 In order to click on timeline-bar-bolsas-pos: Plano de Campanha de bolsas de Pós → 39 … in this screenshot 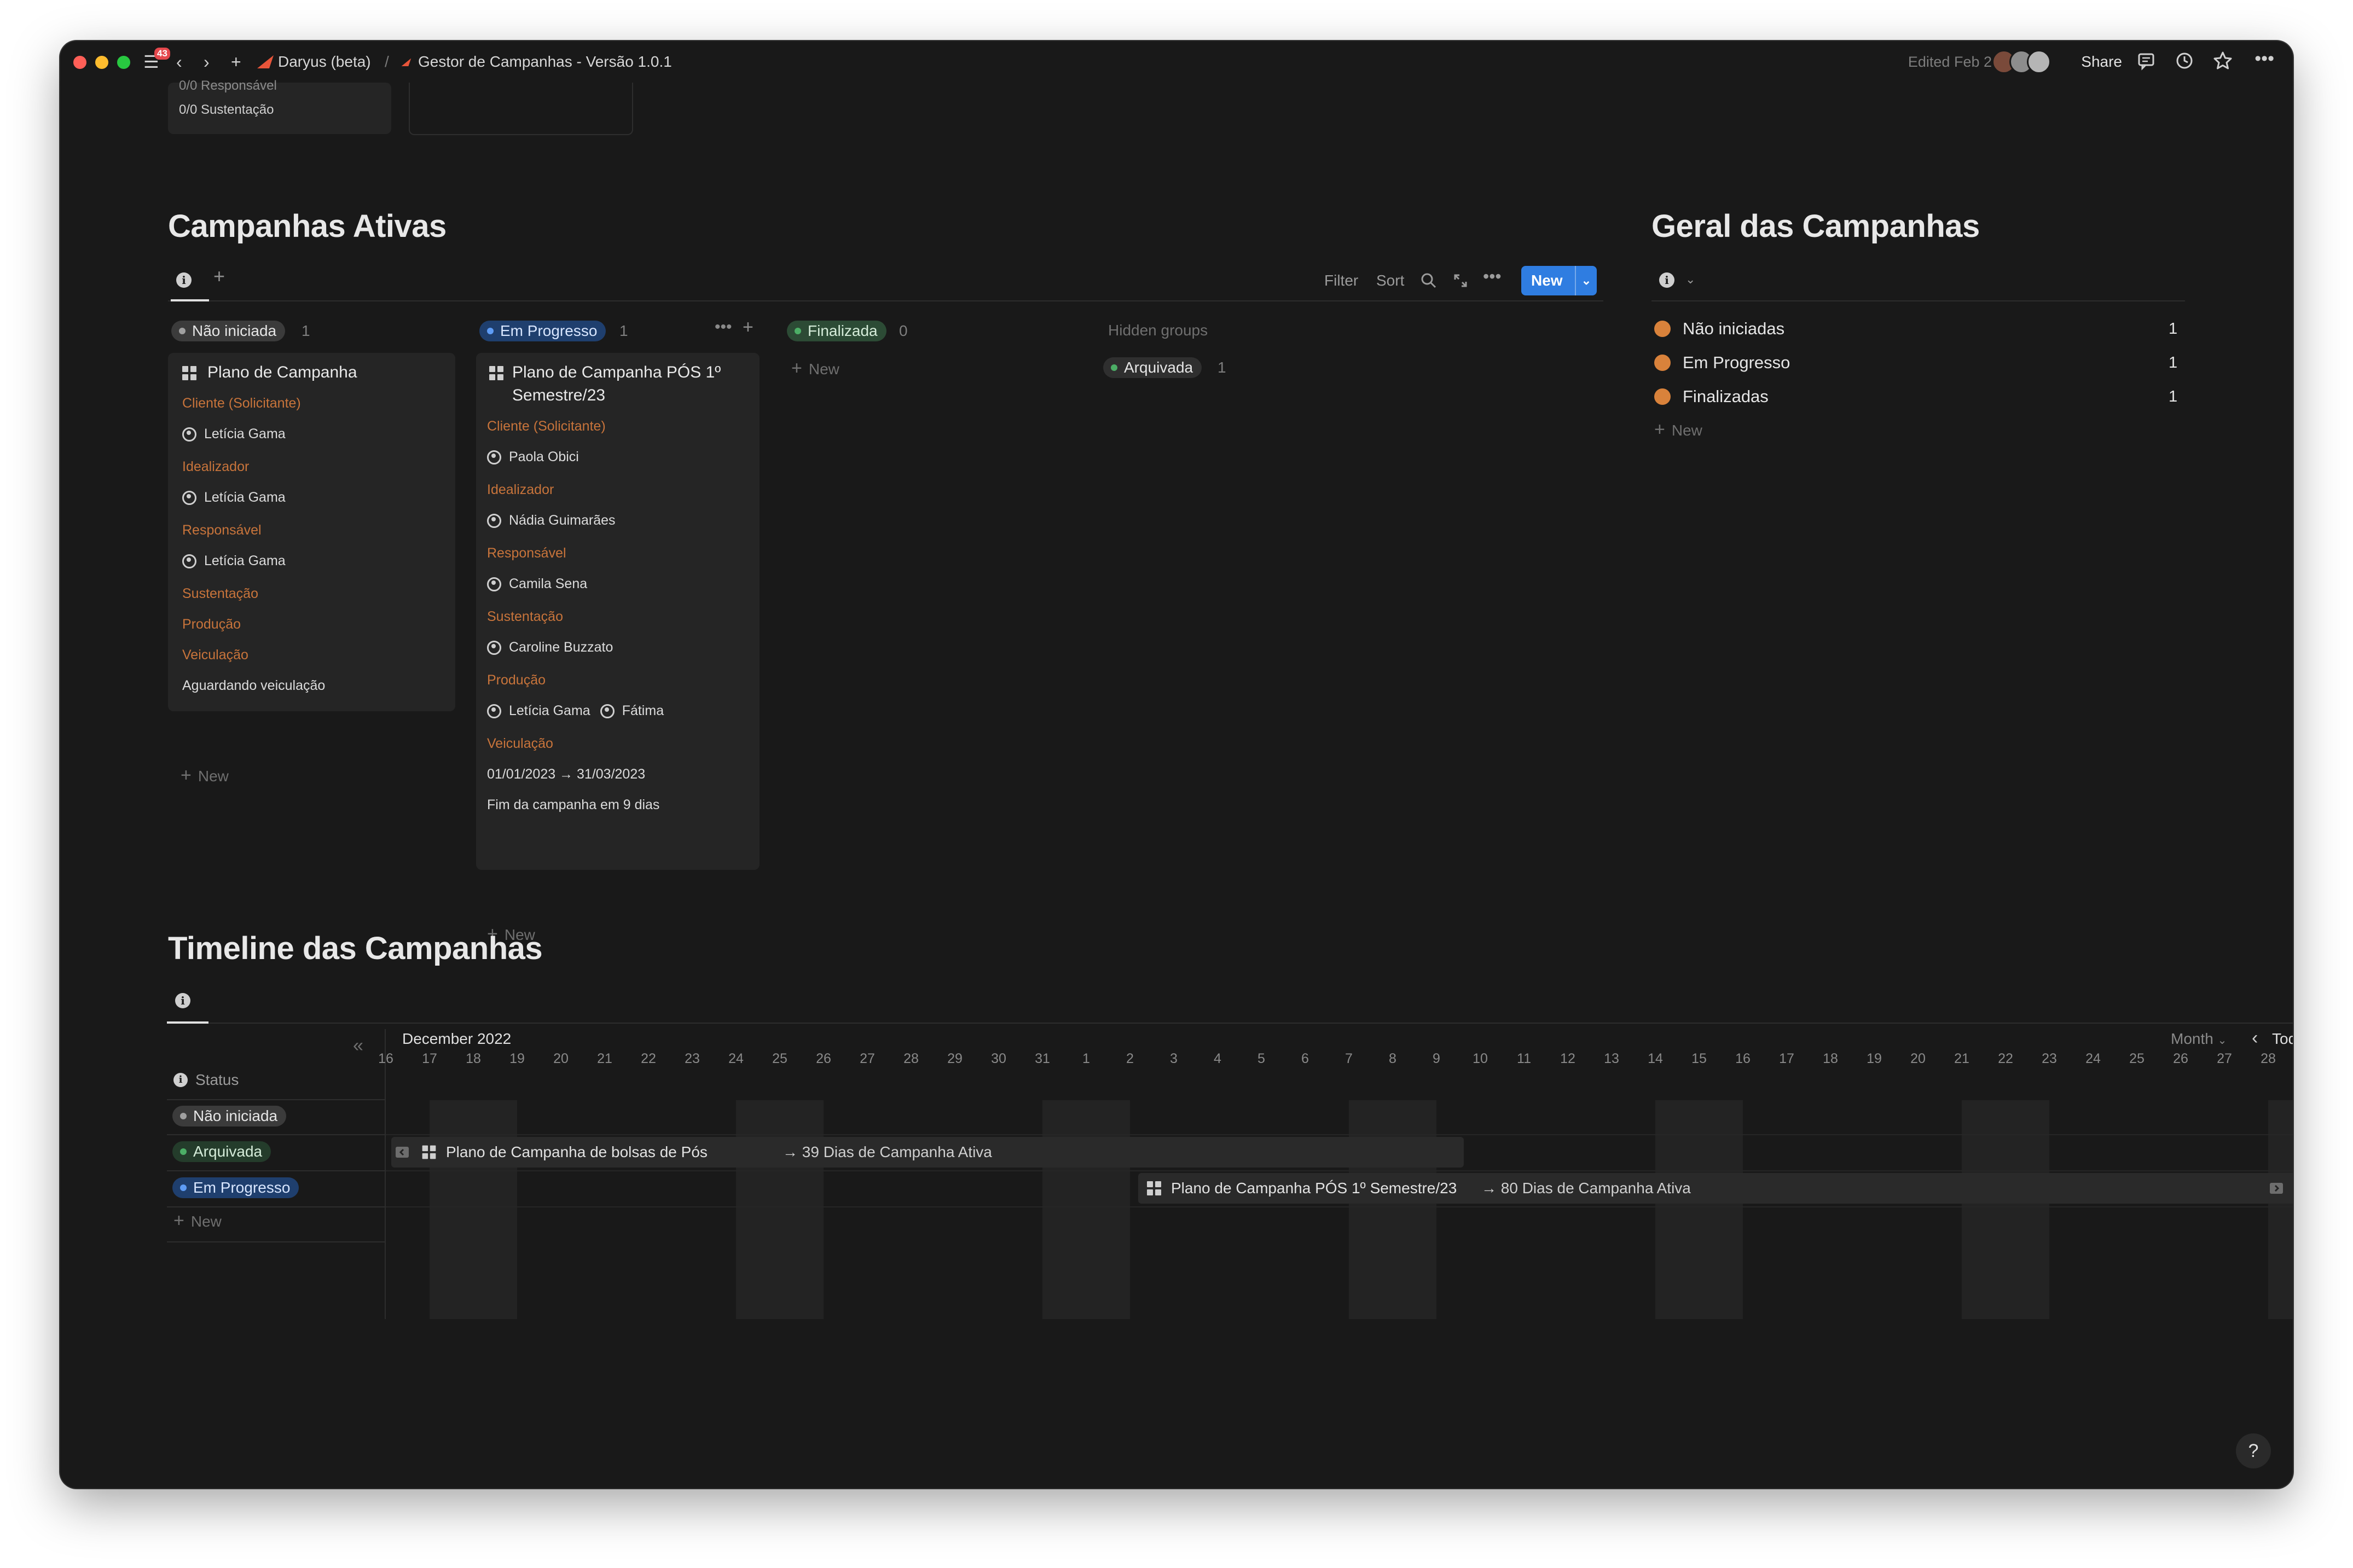, I will do `click(927, 1152)`.